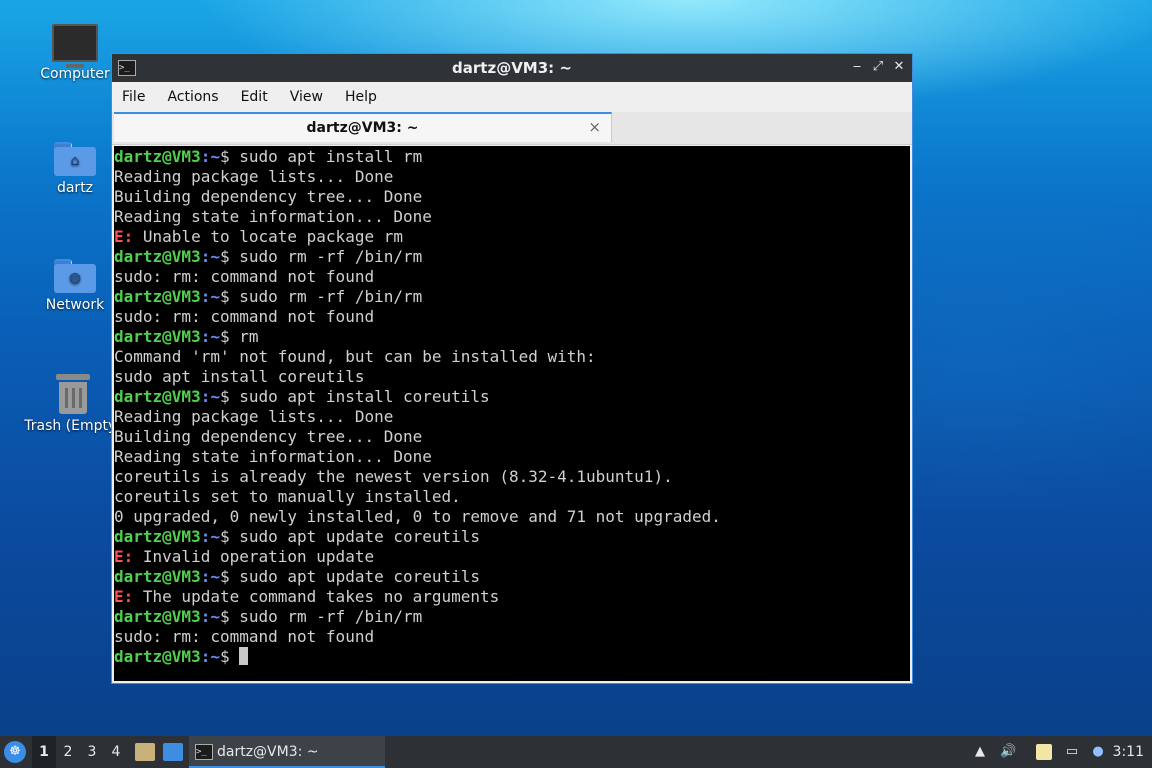  What do you see at coordinates (361, 97) in the screenshot?
I see `menu-help: Help` at bounding box center [361, 97].